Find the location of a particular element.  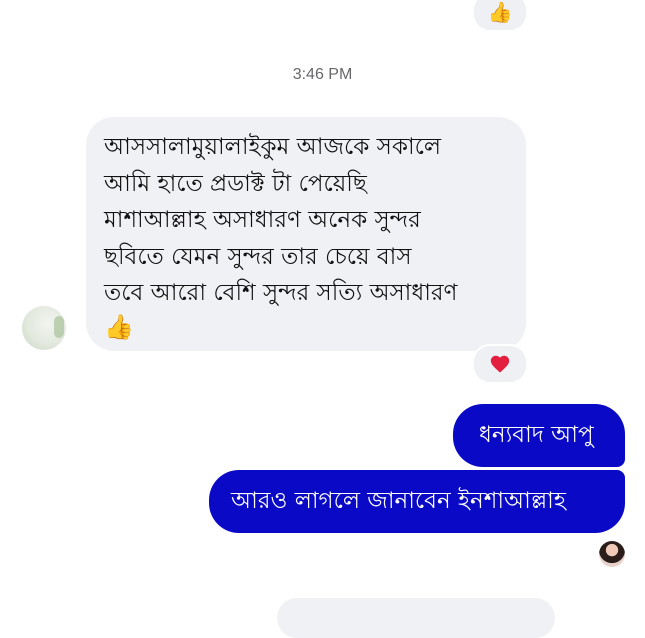

outgoing-message-bubble: আরও লাগলে জানাবেন ইনশাআল্লাহ is located at coordinates (417, 501).